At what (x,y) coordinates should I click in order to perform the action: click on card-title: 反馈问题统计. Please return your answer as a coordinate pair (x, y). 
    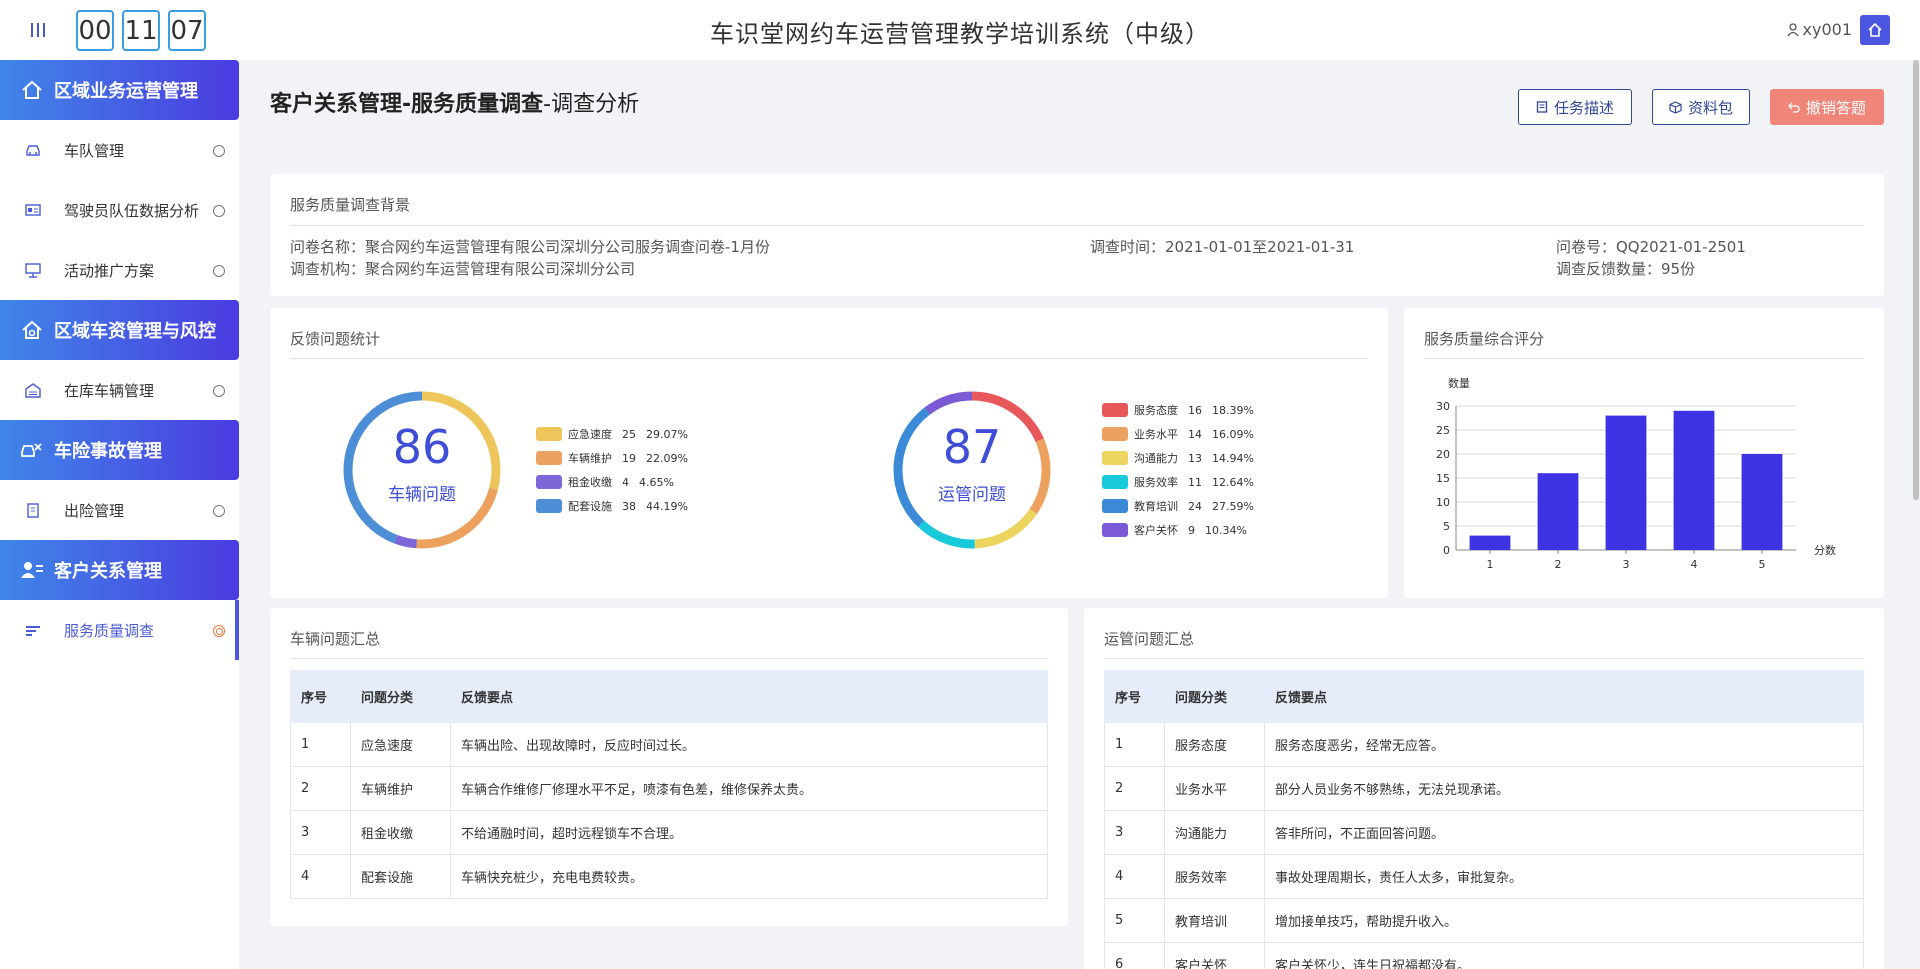
    Looking at the image, I should click on (335, 339).